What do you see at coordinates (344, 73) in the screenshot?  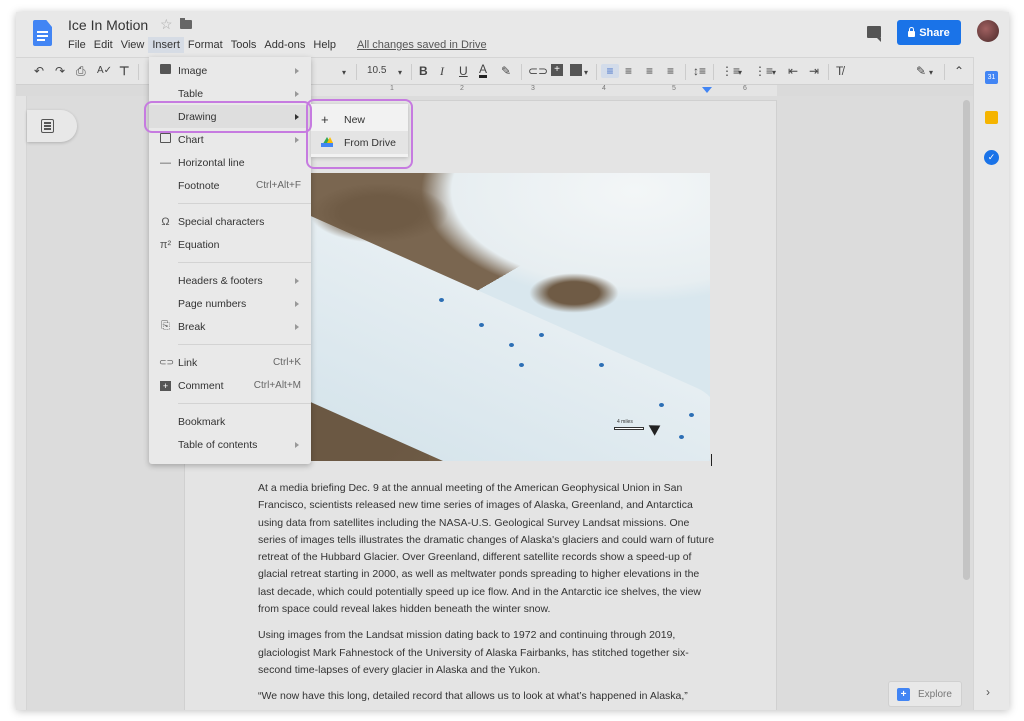 I see `font-dropdown-arrow-icon: ▾` at bounding box center [344, 73].